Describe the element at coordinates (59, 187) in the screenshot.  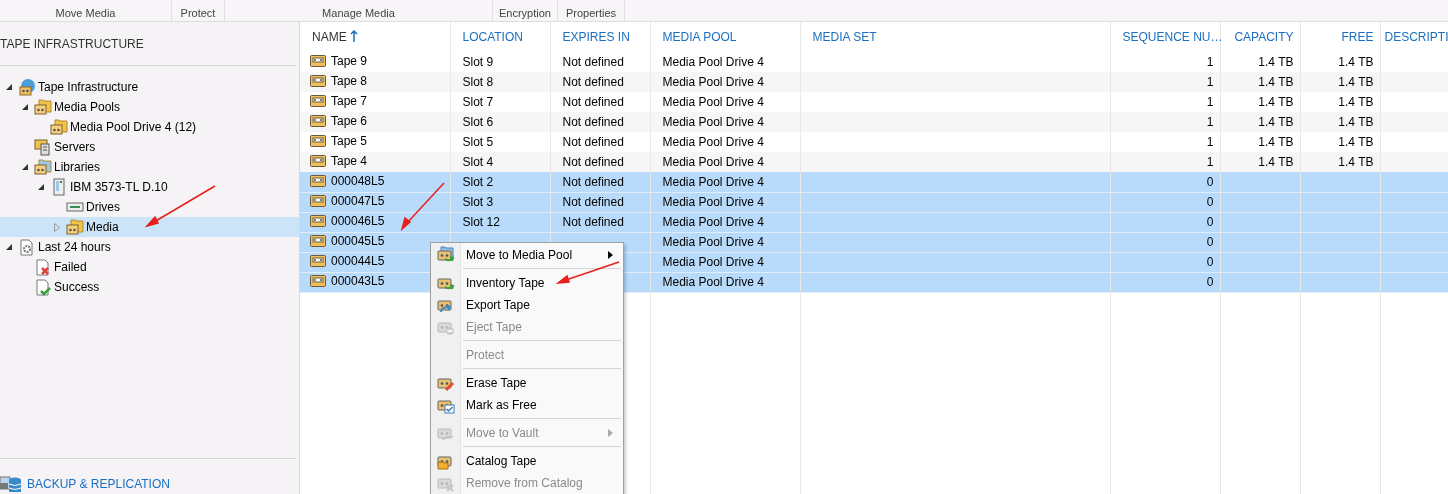
I see `tape-library-icon` at that location.